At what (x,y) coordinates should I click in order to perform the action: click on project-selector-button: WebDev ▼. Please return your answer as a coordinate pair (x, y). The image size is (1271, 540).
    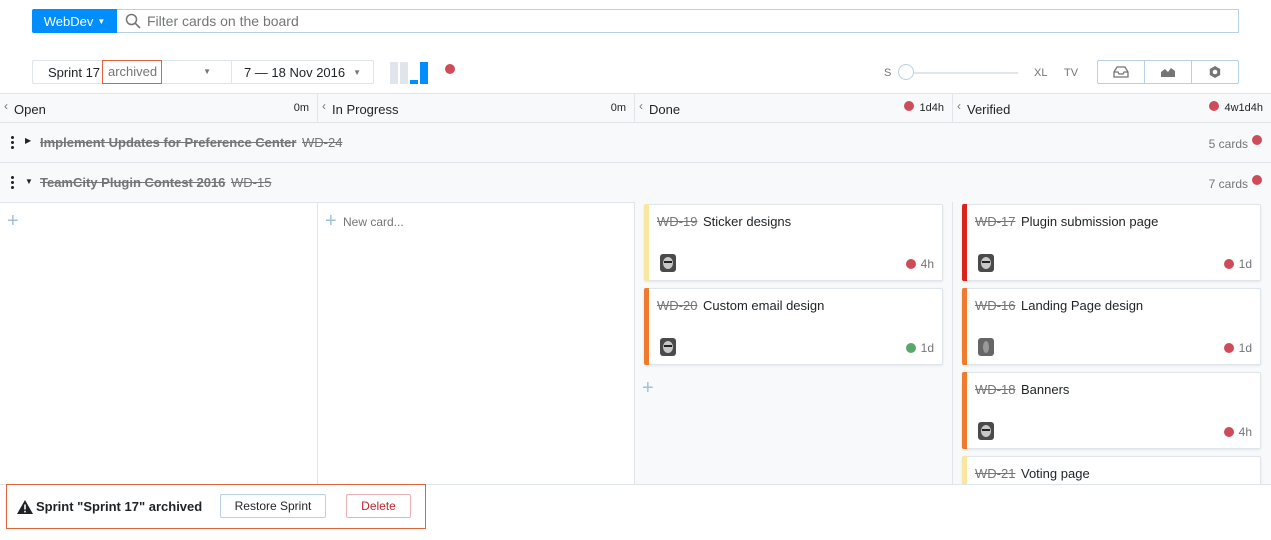
    Looking at the image, I should click on (74, 21).